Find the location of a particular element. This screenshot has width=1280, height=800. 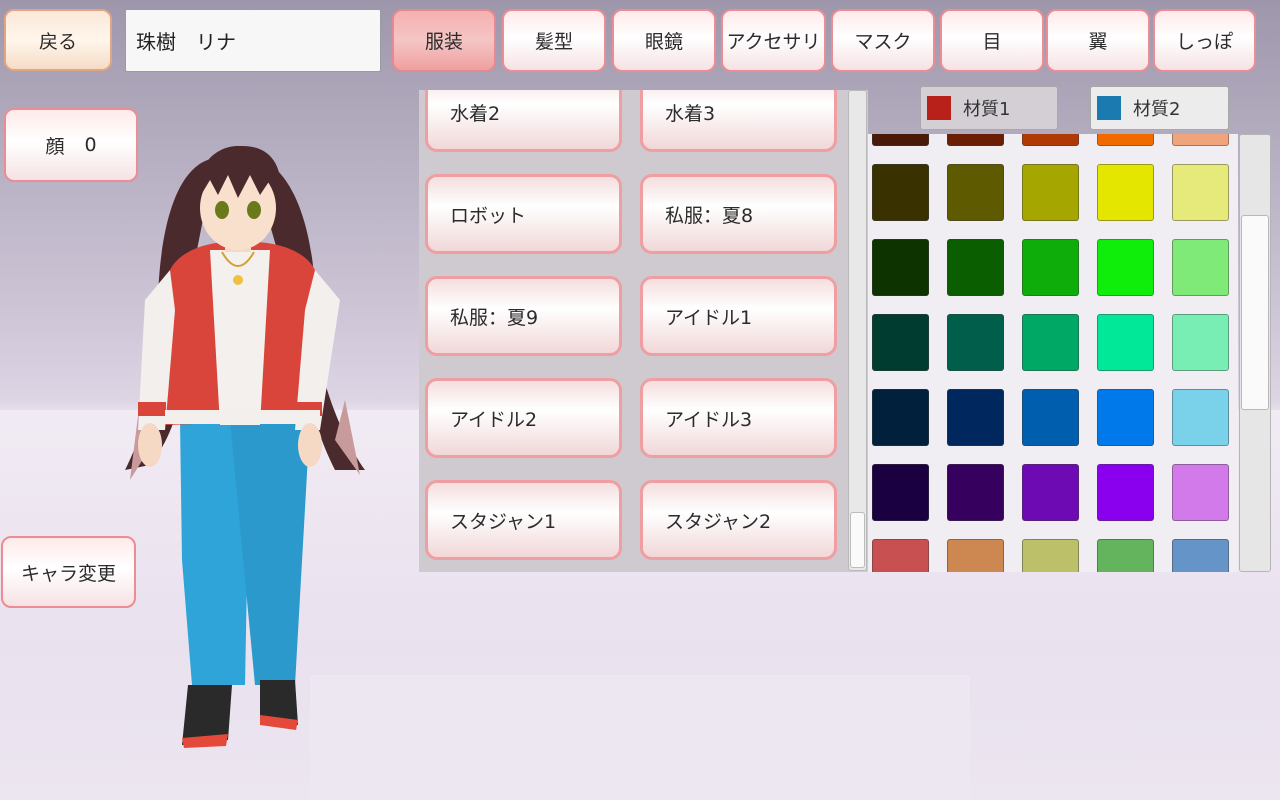

material2-button: 材質2 is located at coordinates (1159, 108).